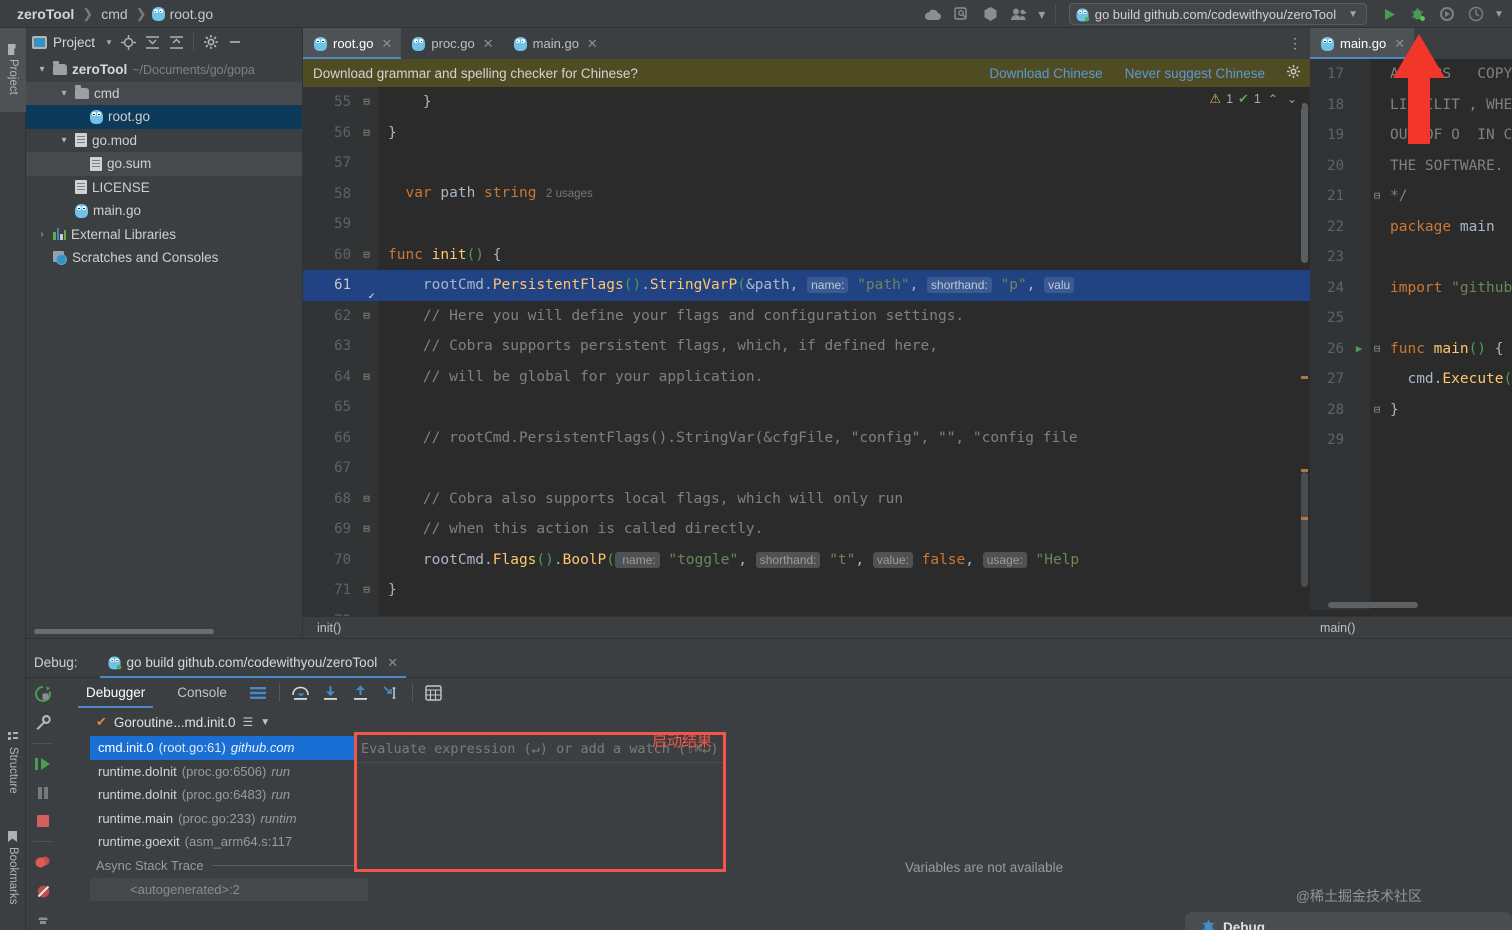 This screenshot has width=1512, height=930. Describe the element at coordinates (1447, 14) in the screenshot. I see `coverage-button` at that location.